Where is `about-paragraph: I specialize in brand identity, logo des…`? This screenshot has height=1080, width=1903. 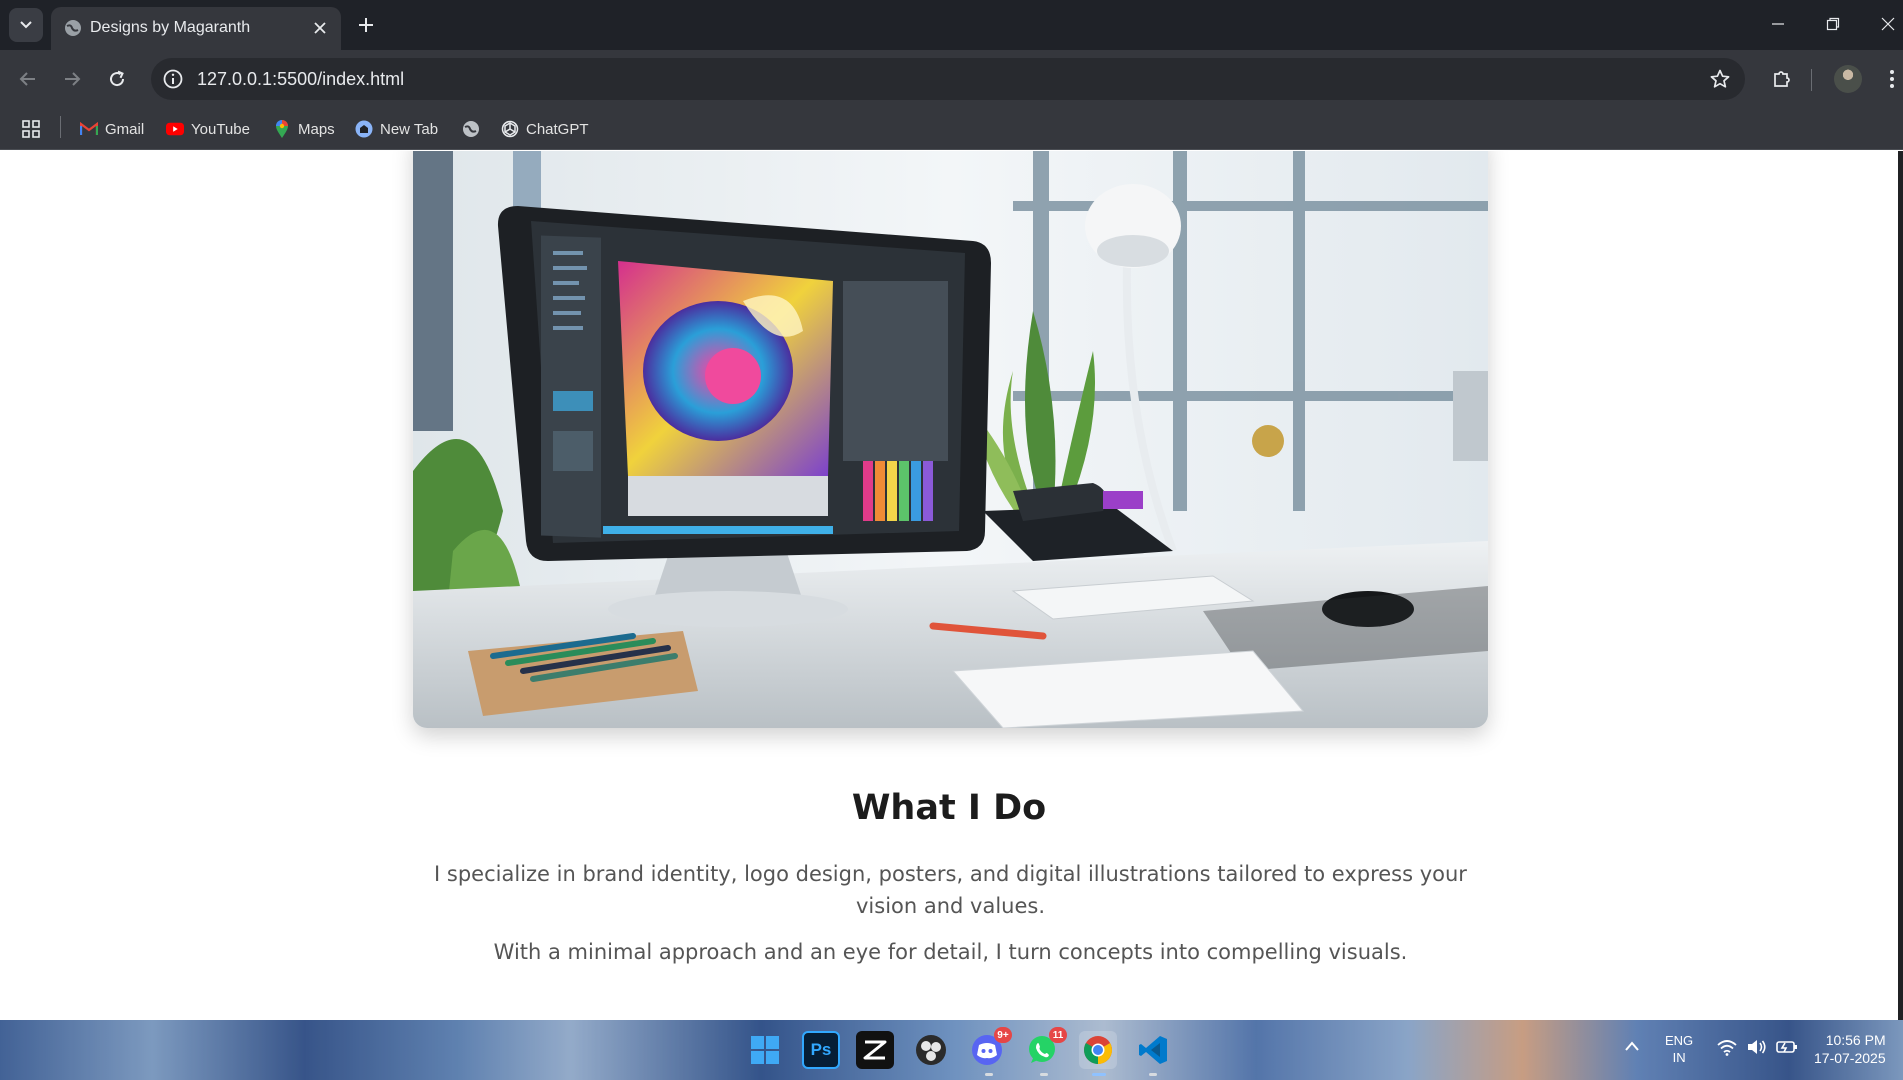
about-paragraph: I specialize in brand identity, logo des… is located at coordinates (950, 890).